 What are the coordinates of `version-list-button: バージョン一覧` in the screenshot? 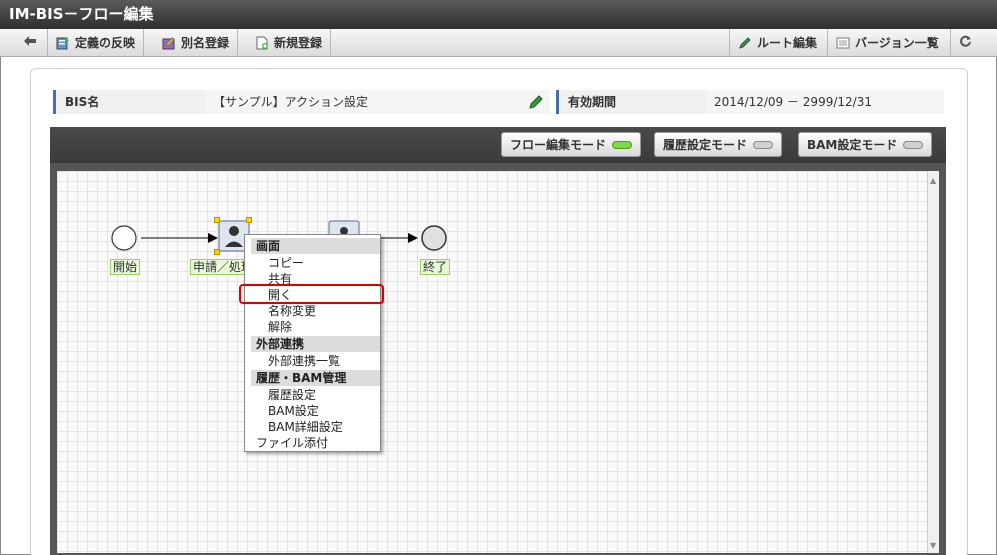 It's located at (887, 42).